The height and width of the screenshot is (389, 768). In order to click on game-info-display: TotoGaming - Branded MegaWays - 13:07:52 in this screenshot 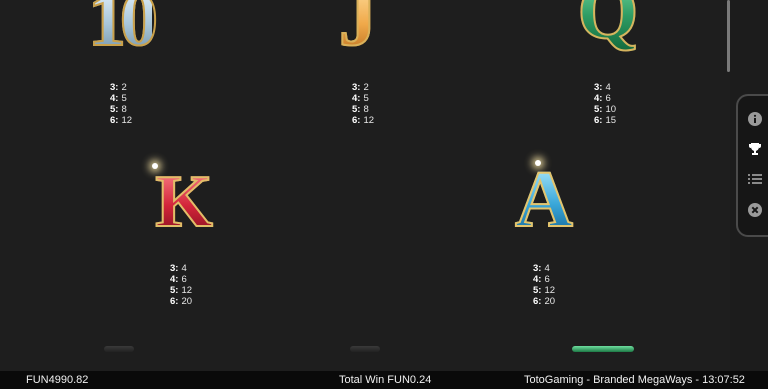, I will do `click(634, 380)`.